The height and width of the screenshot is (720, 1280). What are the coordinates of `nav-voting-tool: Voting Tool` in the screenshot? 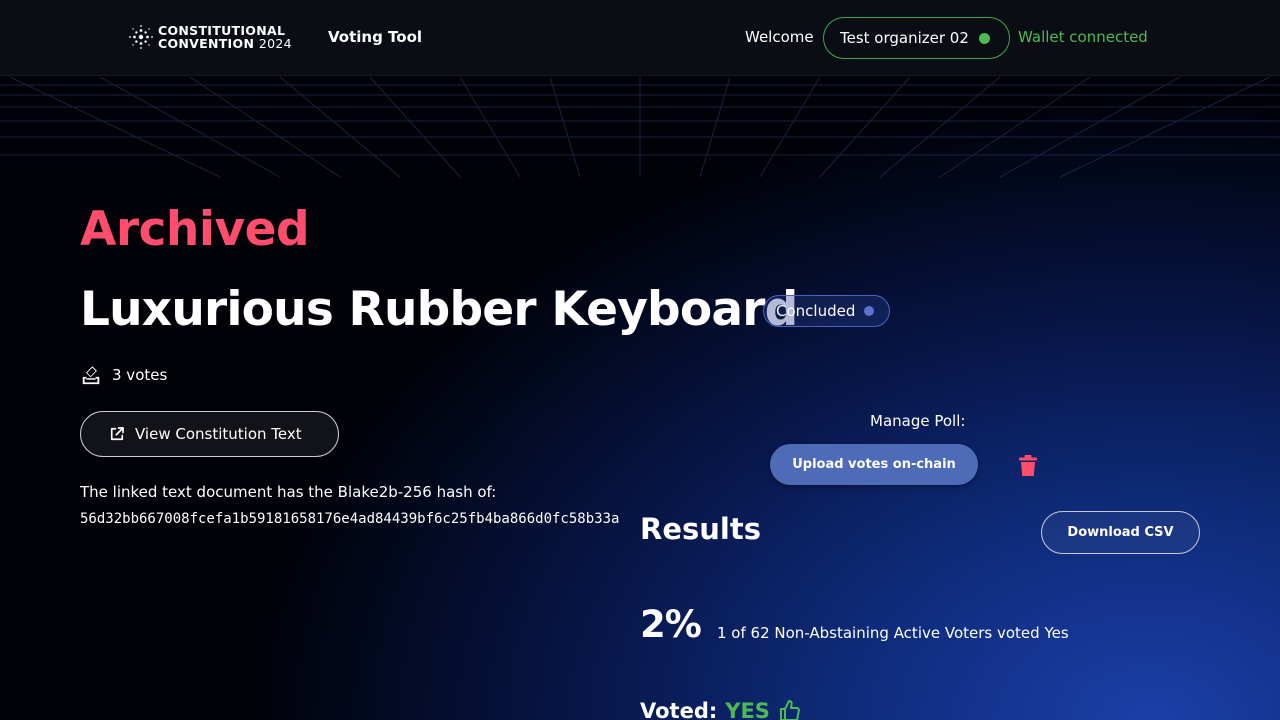 It's located at (375, 37).